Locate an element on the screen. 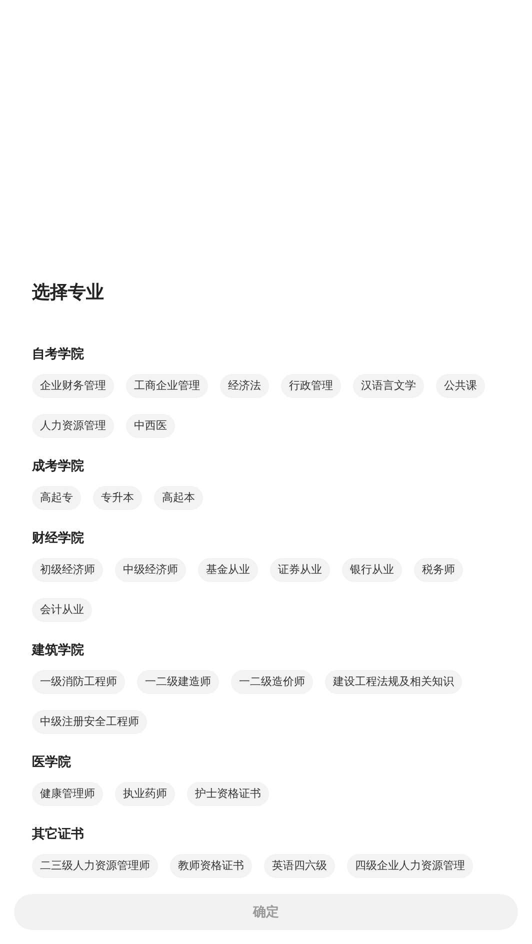 This screenshot has height=944, width=532. major-option: 教师资格证书 is located at coordinates (211, 866).